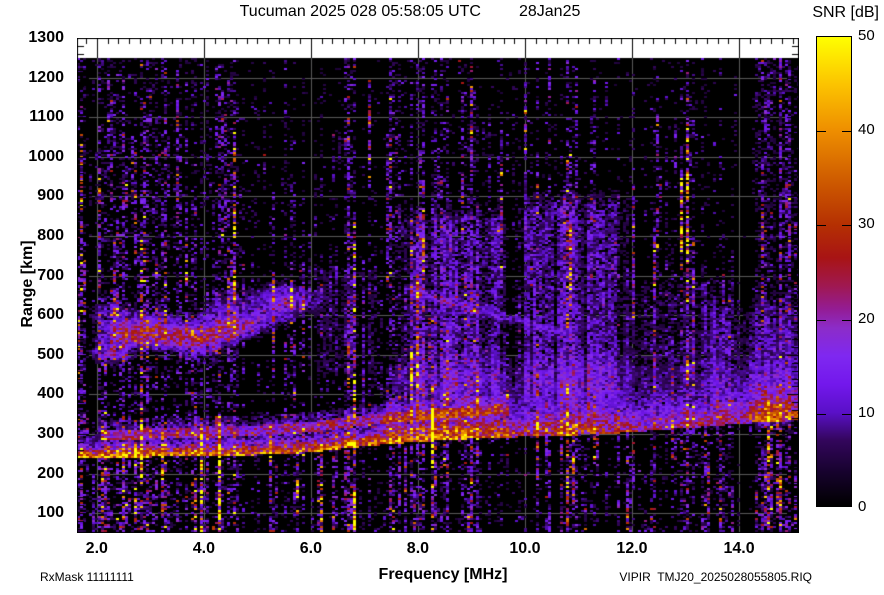  What do you see at coordinates (50, 196) in the screenshot?
I see `y-tick-label: 900` at bounding box center [50, 196].